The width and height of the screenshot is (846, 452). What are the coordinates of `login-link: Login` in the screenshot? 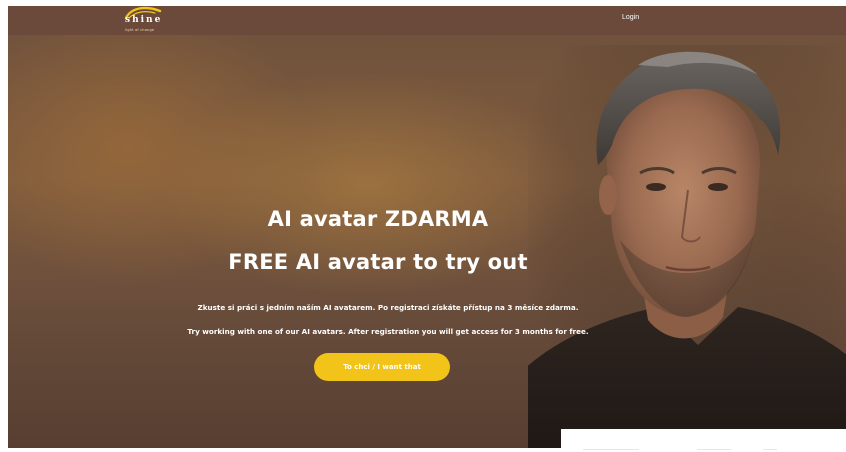 It's located at (630, 17).